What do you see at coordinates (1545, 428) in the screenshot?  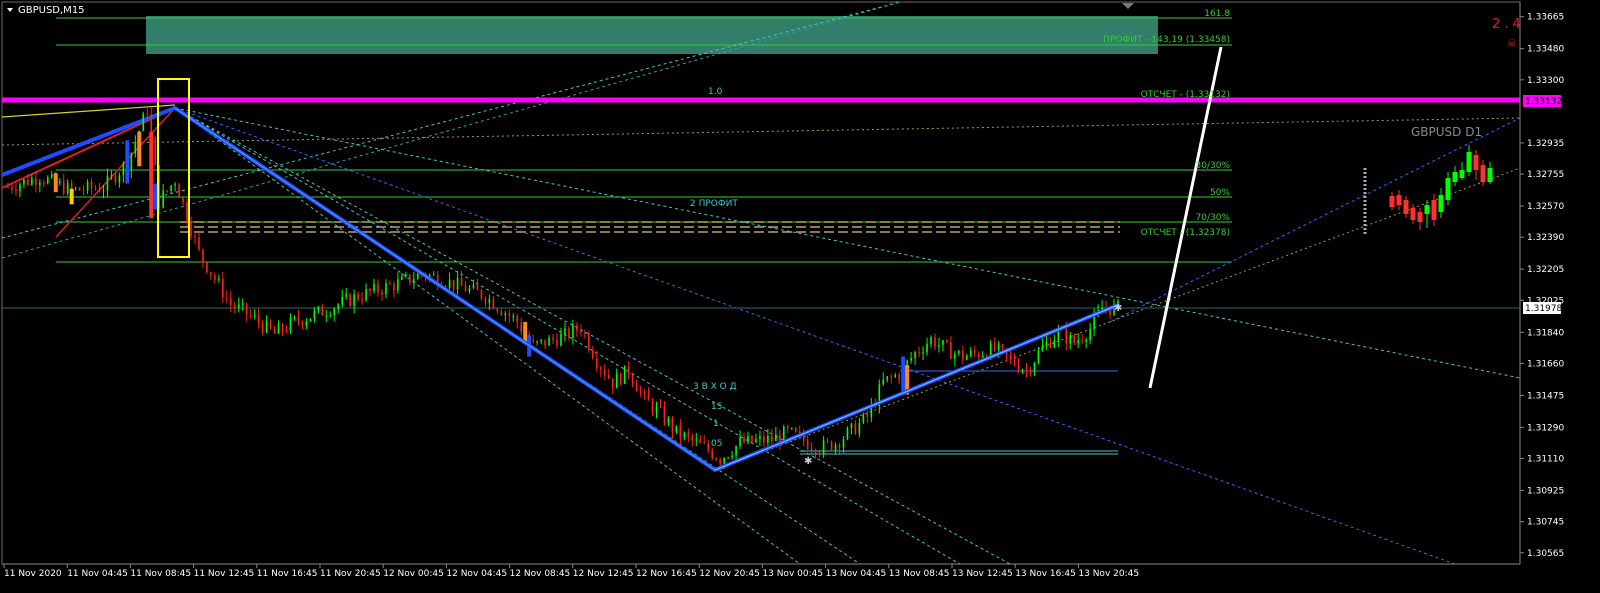 I see `price-tick-label: 1.31290` at bounding box center [1545, 428].